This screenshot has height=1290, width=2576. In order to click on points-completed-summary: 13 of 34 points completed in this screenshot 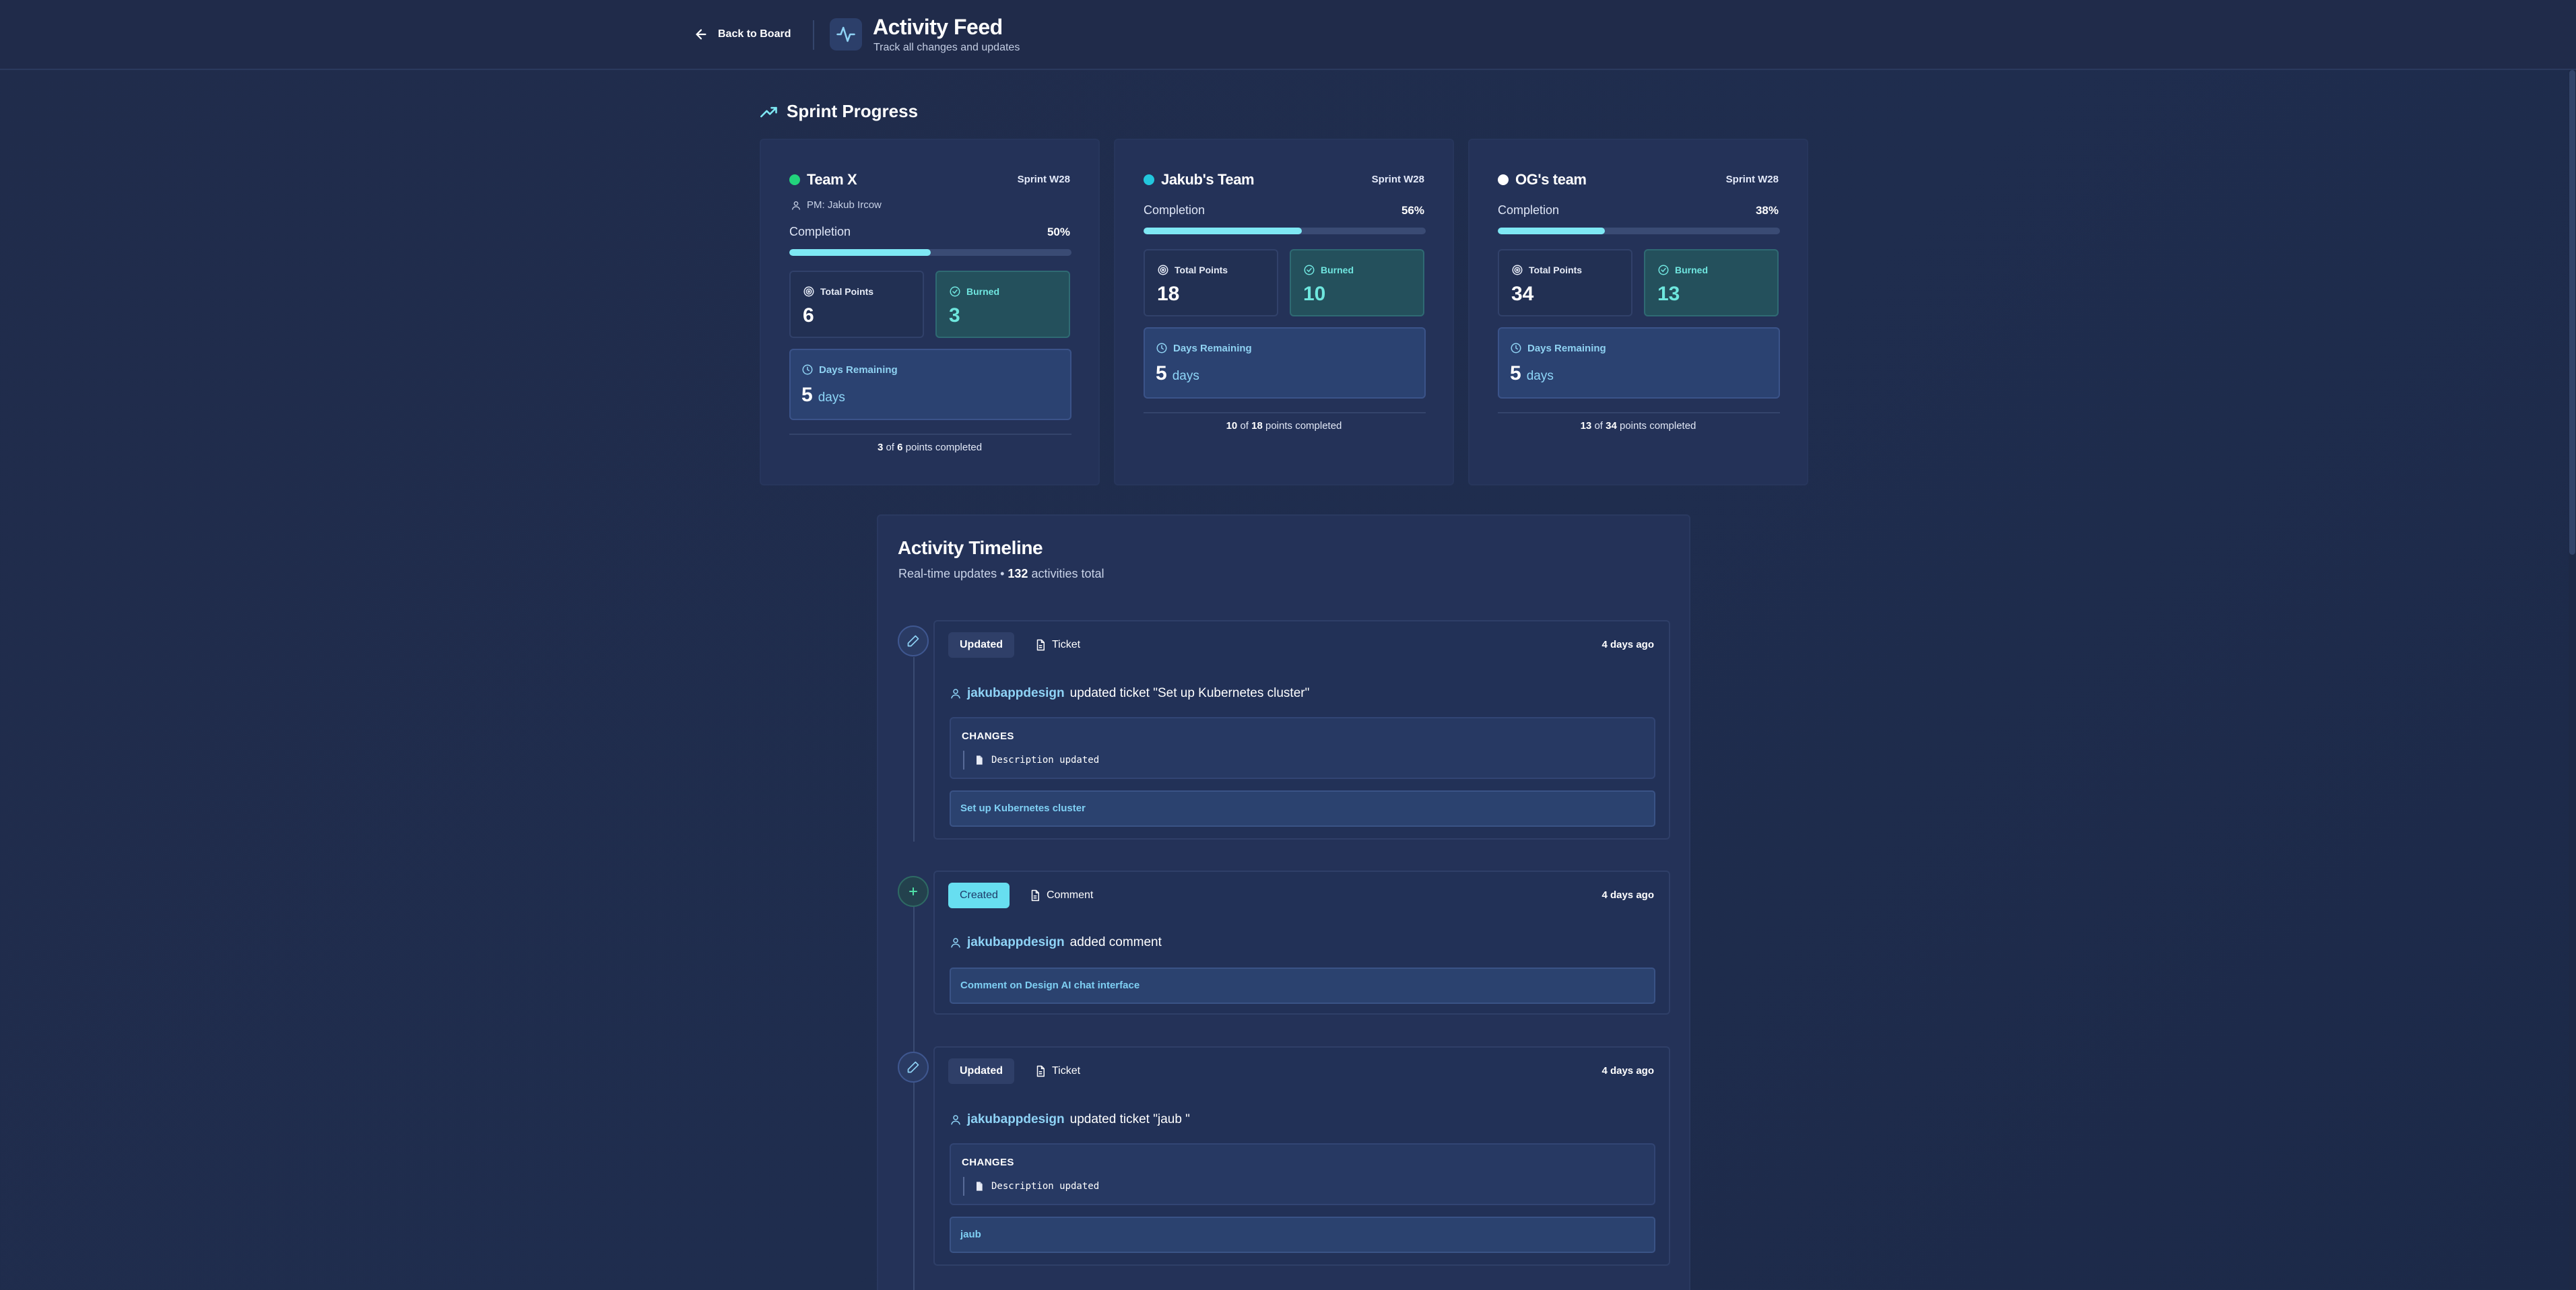, I will do `click(1638, 426)`.